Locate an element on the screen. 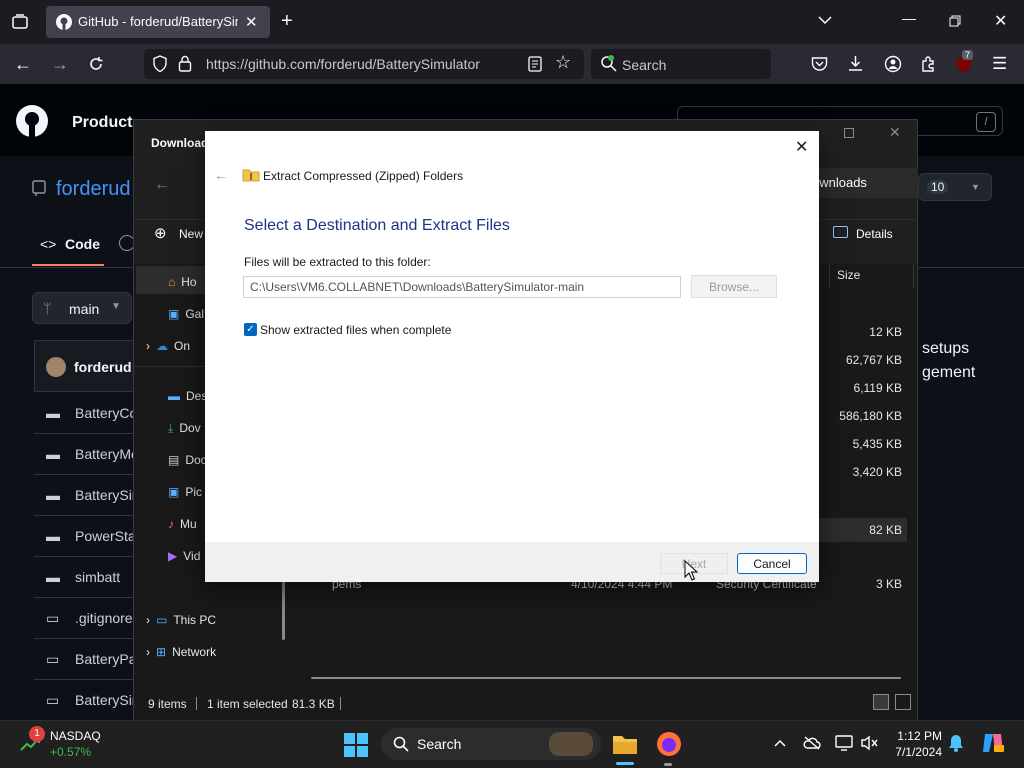 The width and height of the screenshot is (1024, 768). browser-tab: GitHub - forderud/BatterySimu ✕ is located at coordinates (158, 22).